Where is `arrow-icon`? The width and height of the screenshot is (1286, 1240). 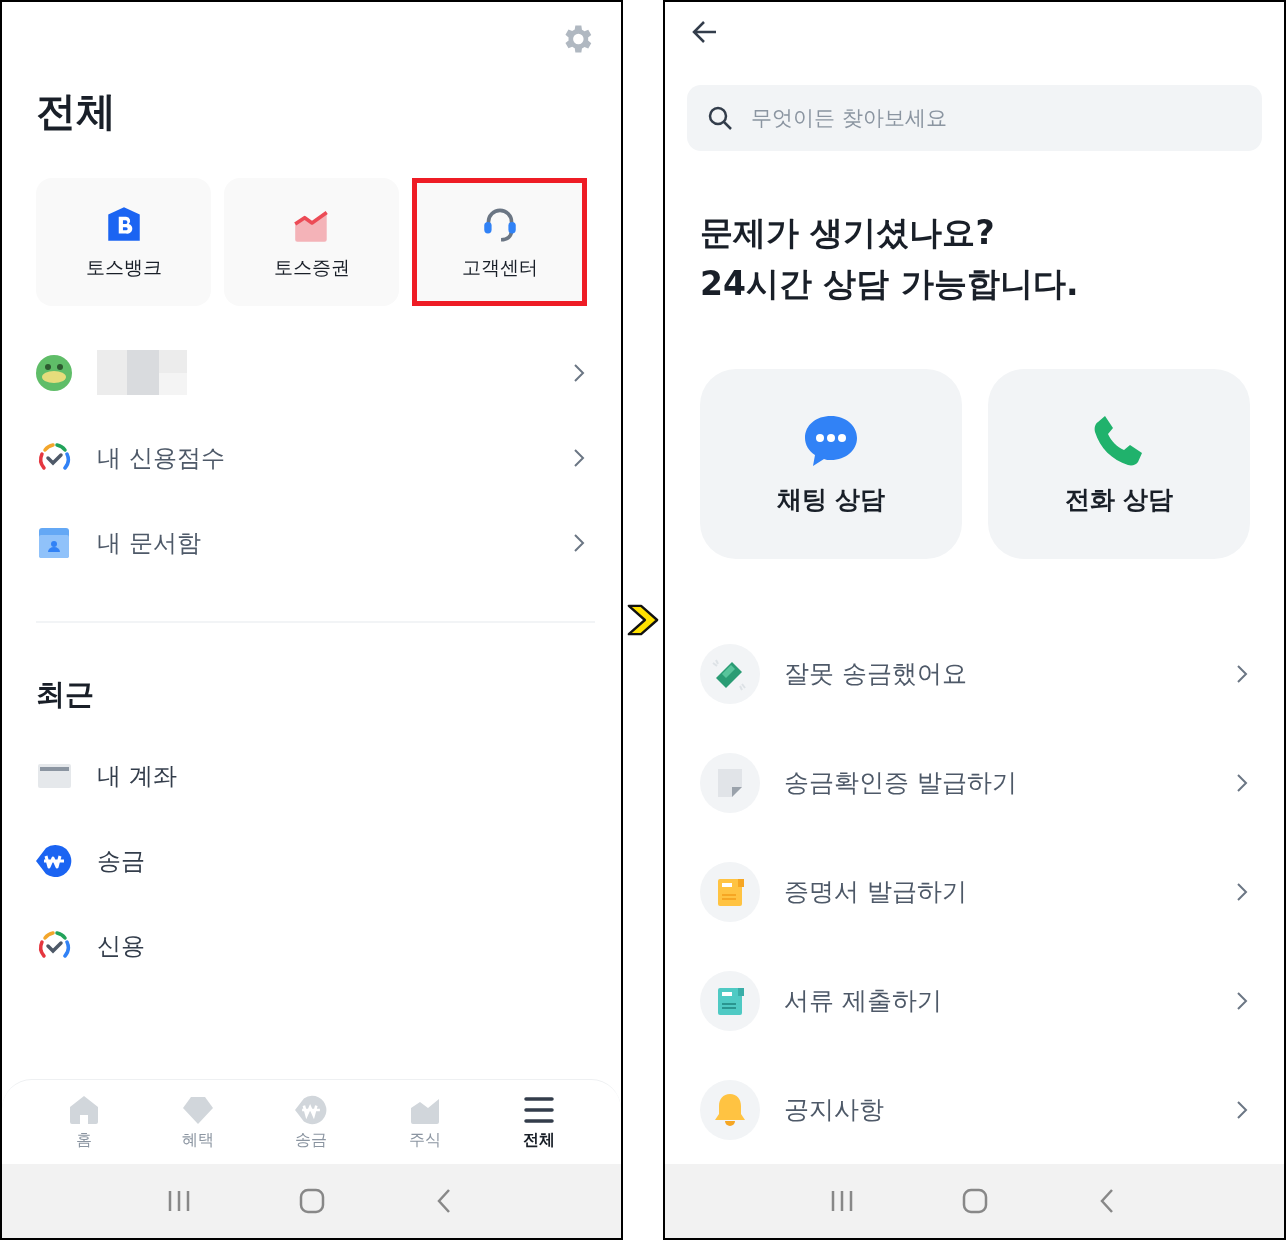
arrow-icon is located at coordinates (643, 620).